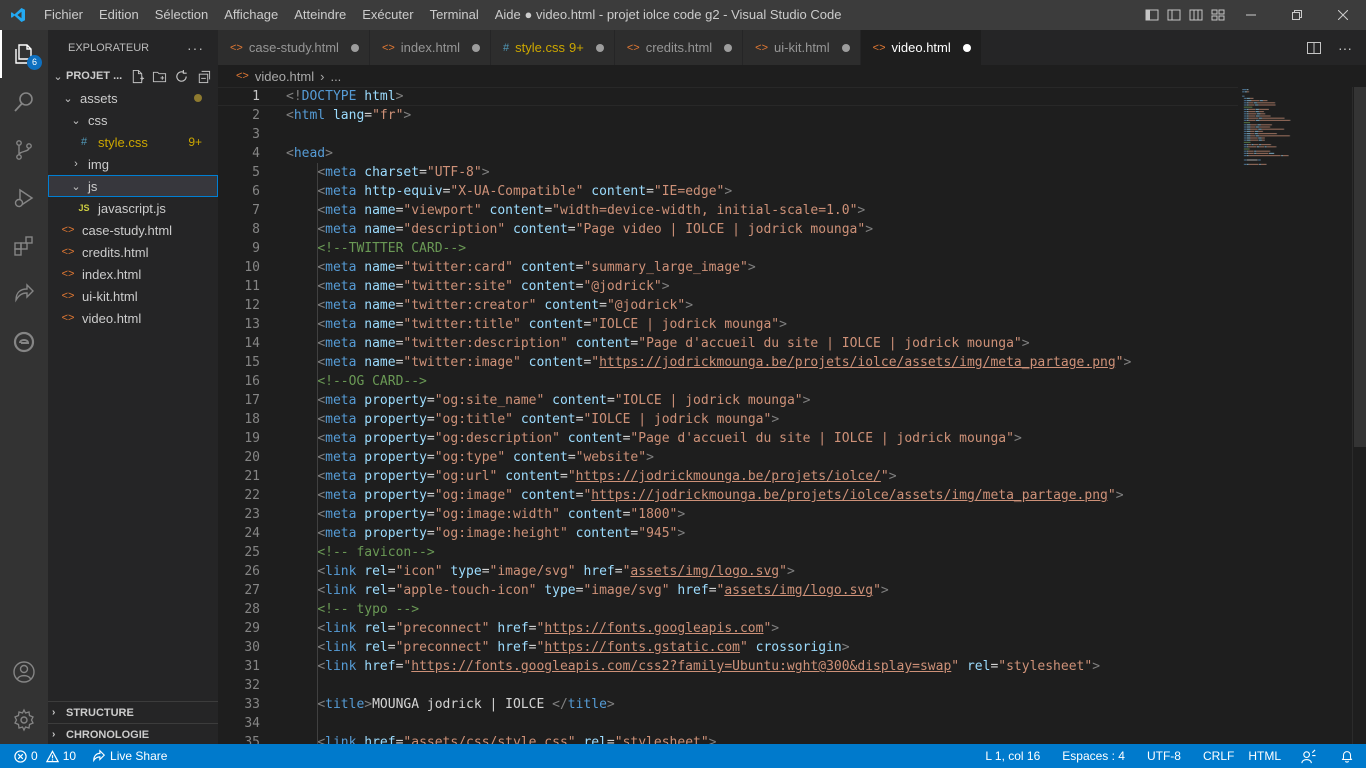 The image size is (1366, 768). Describe the element at coordinates (1297, 15) in the screenshot. I see `restore-button` at that location.